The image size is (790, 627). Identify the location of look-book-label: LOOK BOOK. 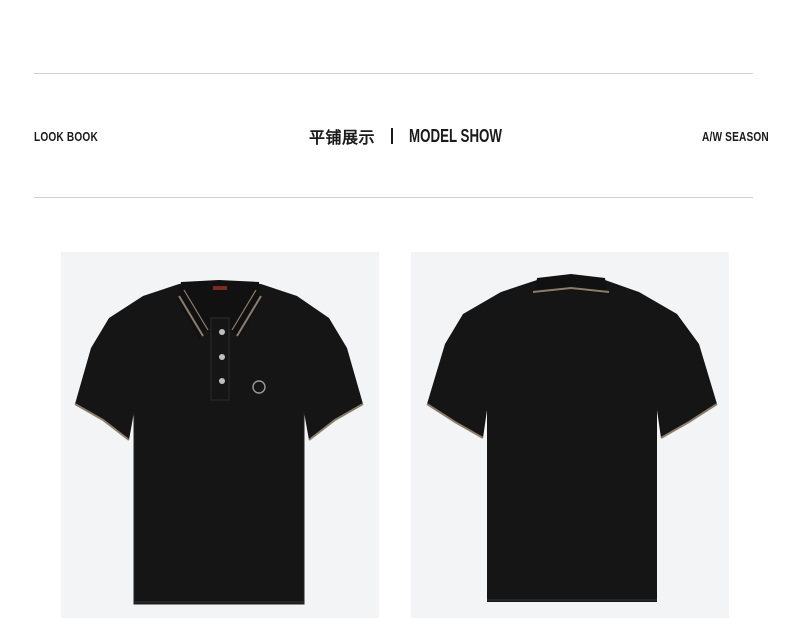
(66, 136).